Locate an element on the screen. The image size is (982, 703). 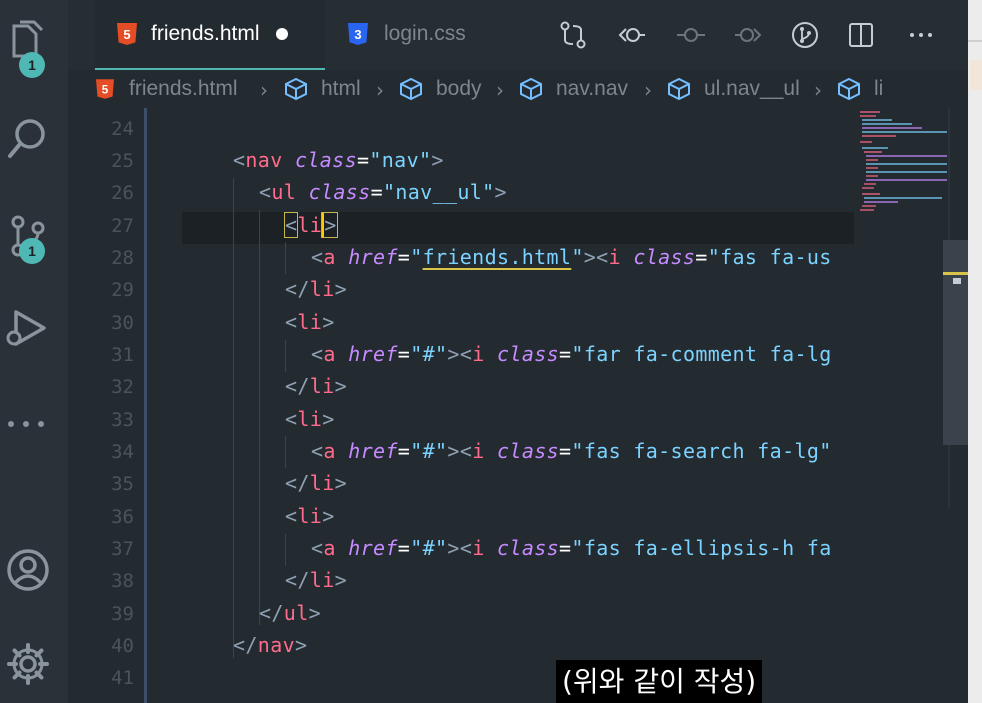
code-line-27: <li > is located at coordinates (310, 225).